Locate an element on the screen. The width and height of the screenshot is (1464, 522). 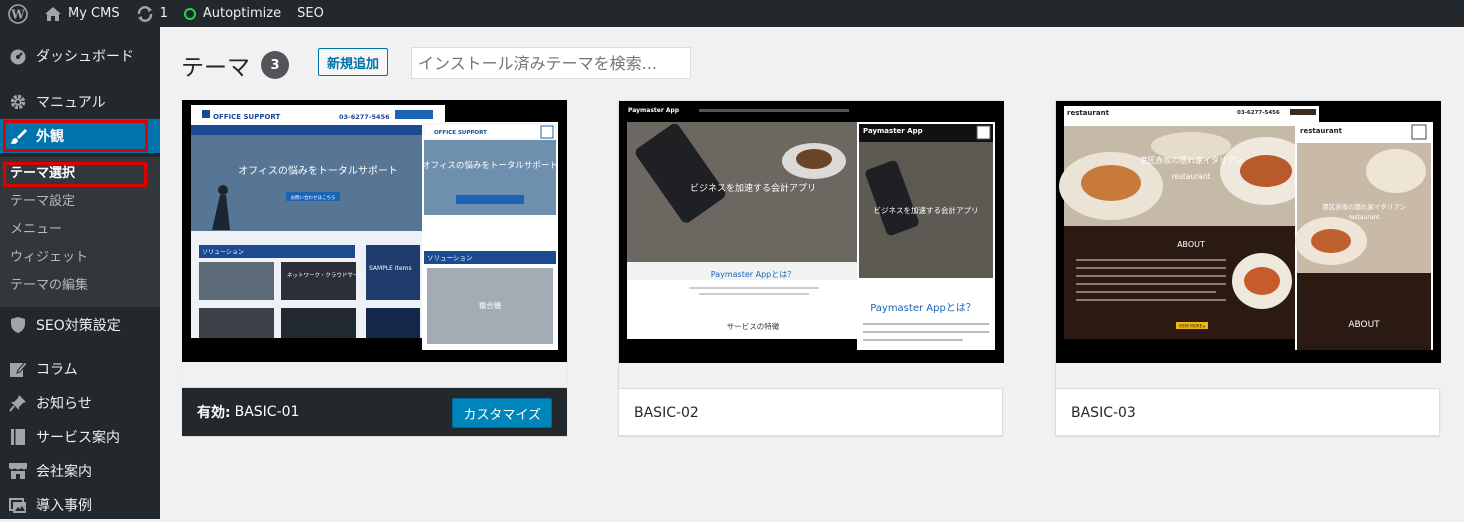
sidebar-item-seo: SEO対策設定 is located at coordinates (80, 325).